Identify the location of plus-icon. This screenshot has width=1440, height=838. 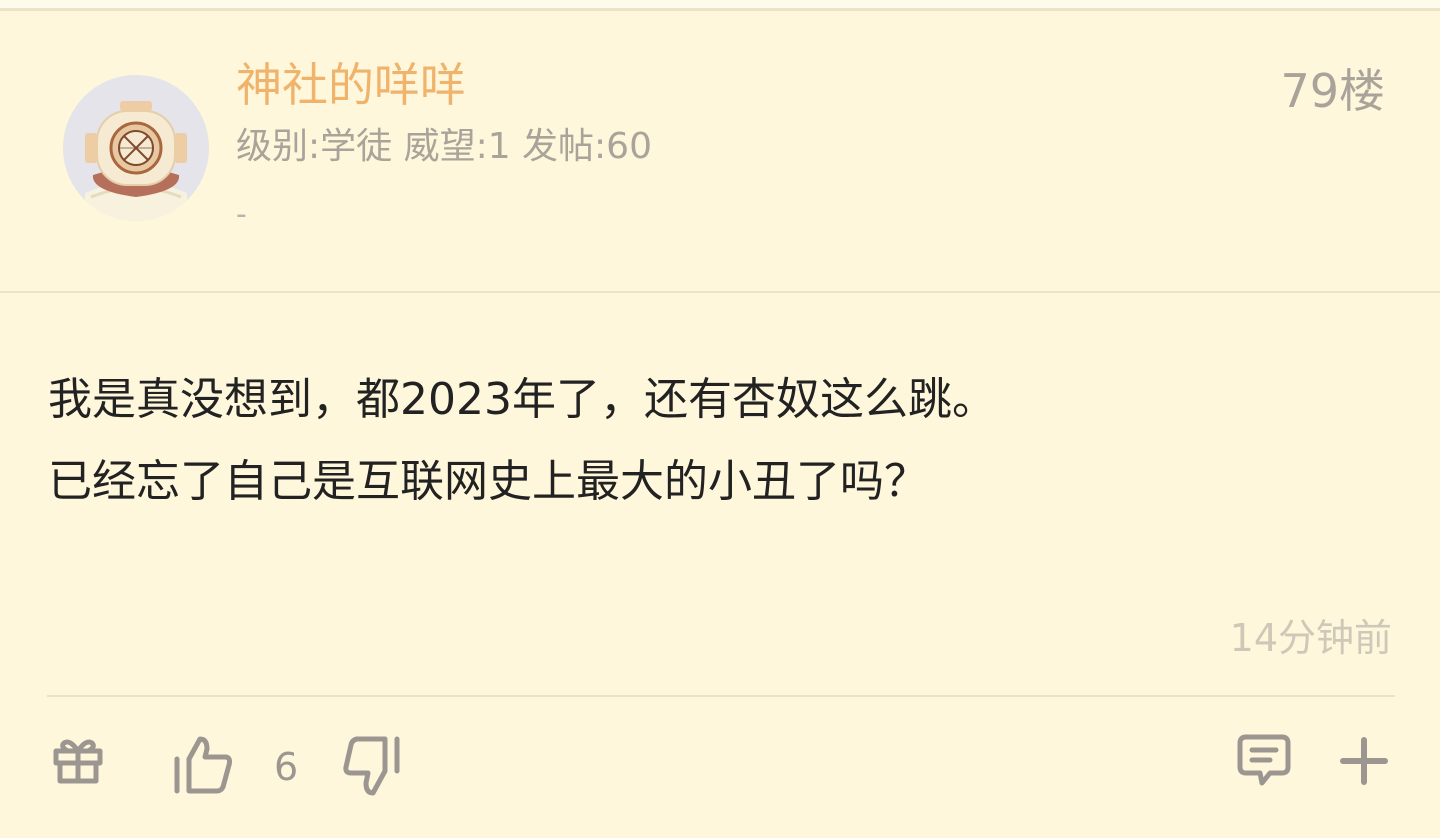
(1364, 761).